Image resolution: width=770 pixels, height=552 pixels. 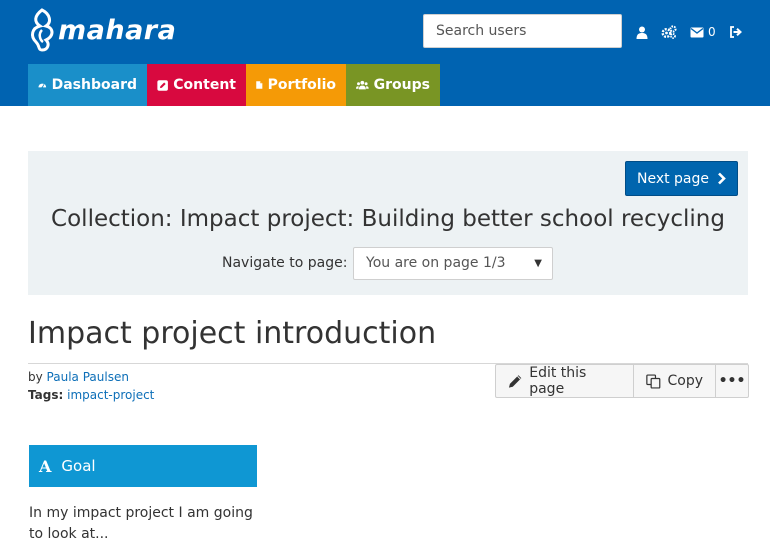 I want to click on tag-link: impact-project, so click(x=110, y=395).